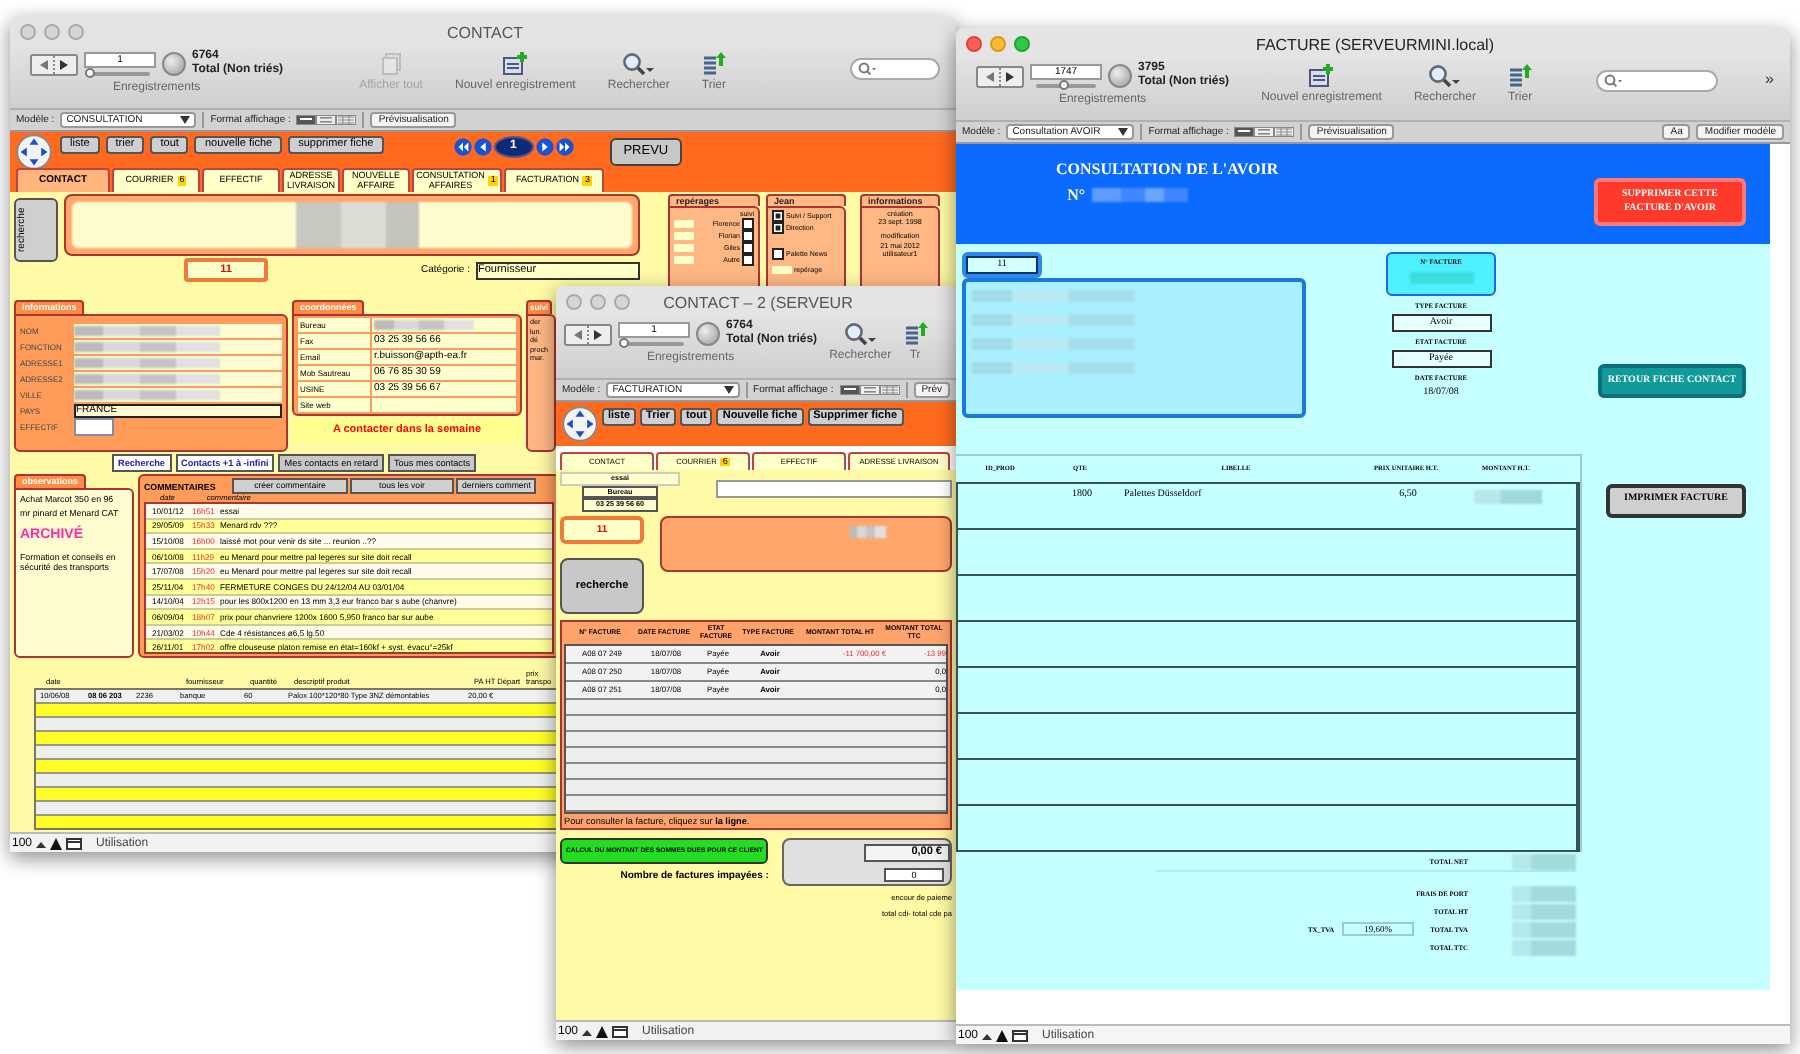 The image size is (1800, 1054). I want to click on page-title: CONSULTATION DE L'AVOIR, so click(1167, 169).